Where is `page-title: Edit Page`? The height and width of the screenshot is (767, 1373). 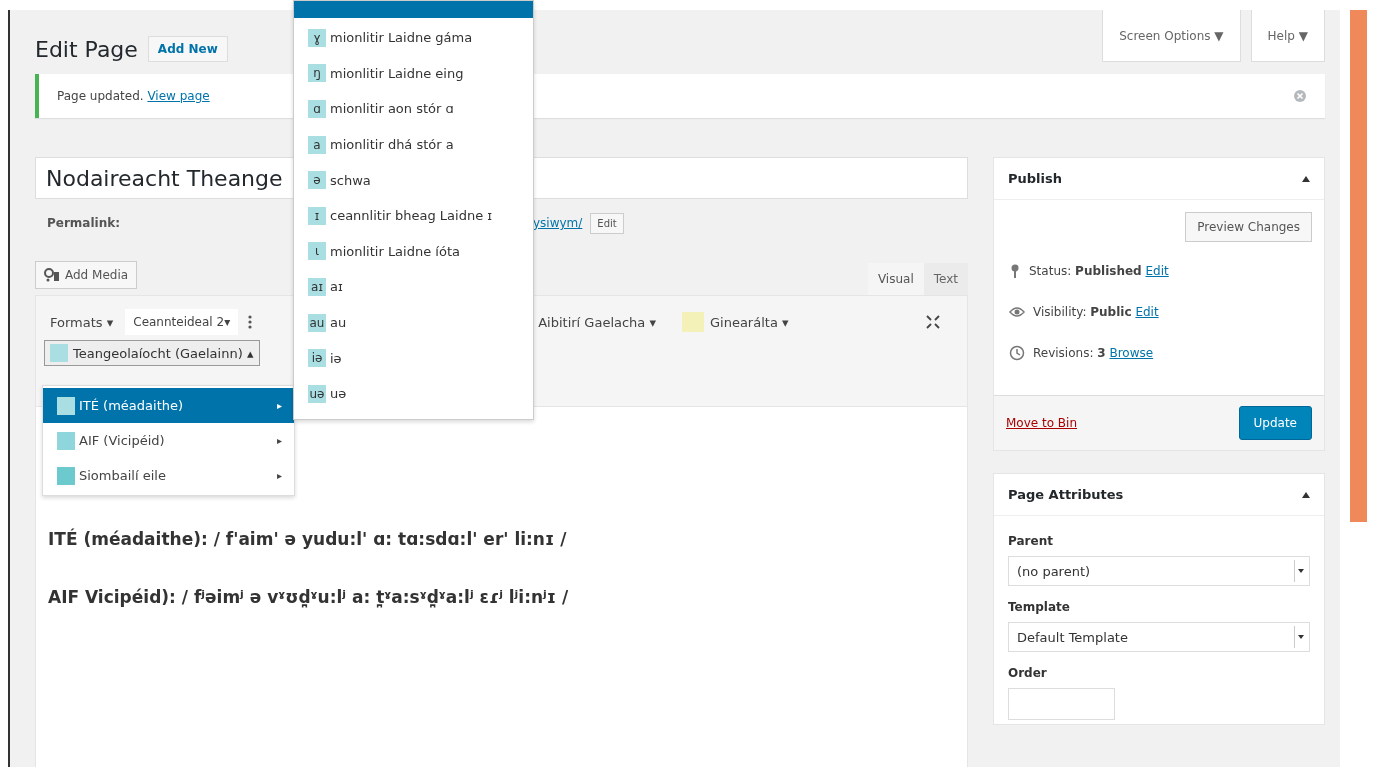
page-title: Edit Page is located at coordinates (86, 49).